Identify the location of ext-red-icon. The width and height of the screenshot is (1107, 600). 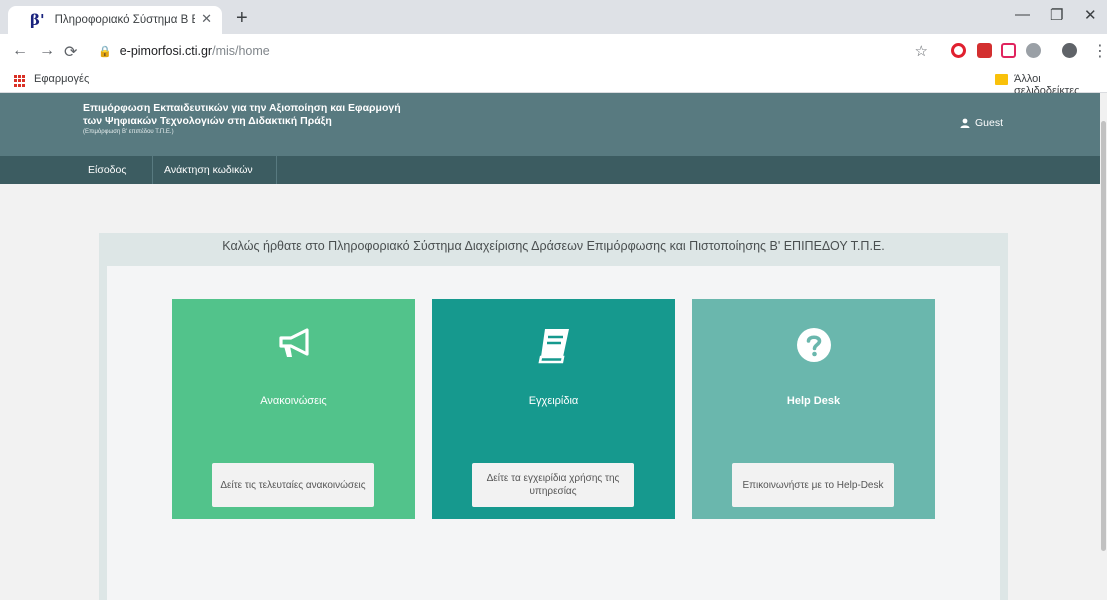
(1008, 50).